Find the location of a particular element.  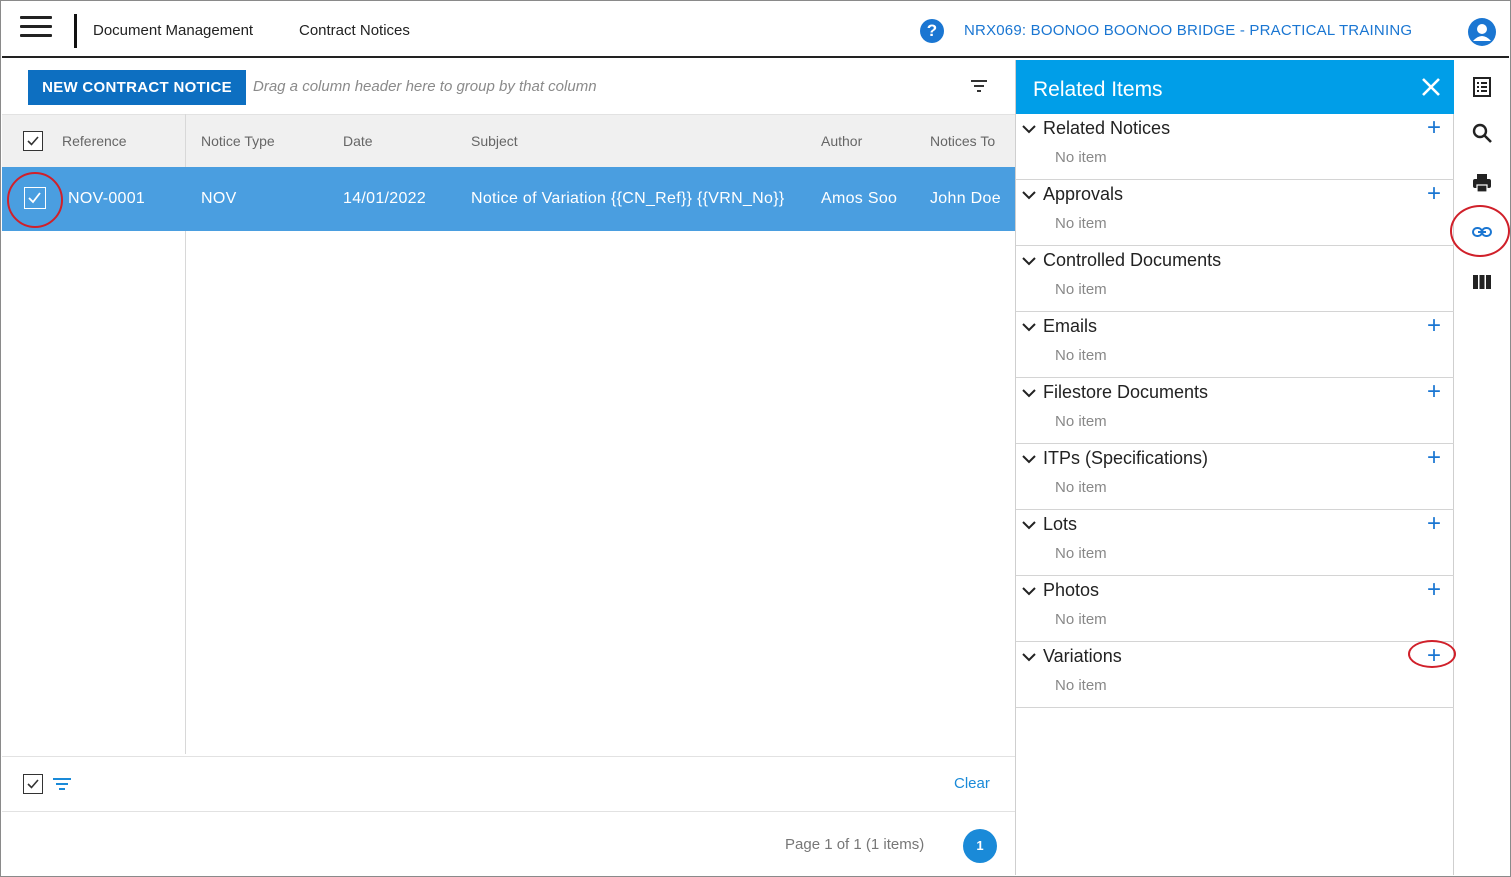

add-lot-button: + is located at coordinates (1434, 524).